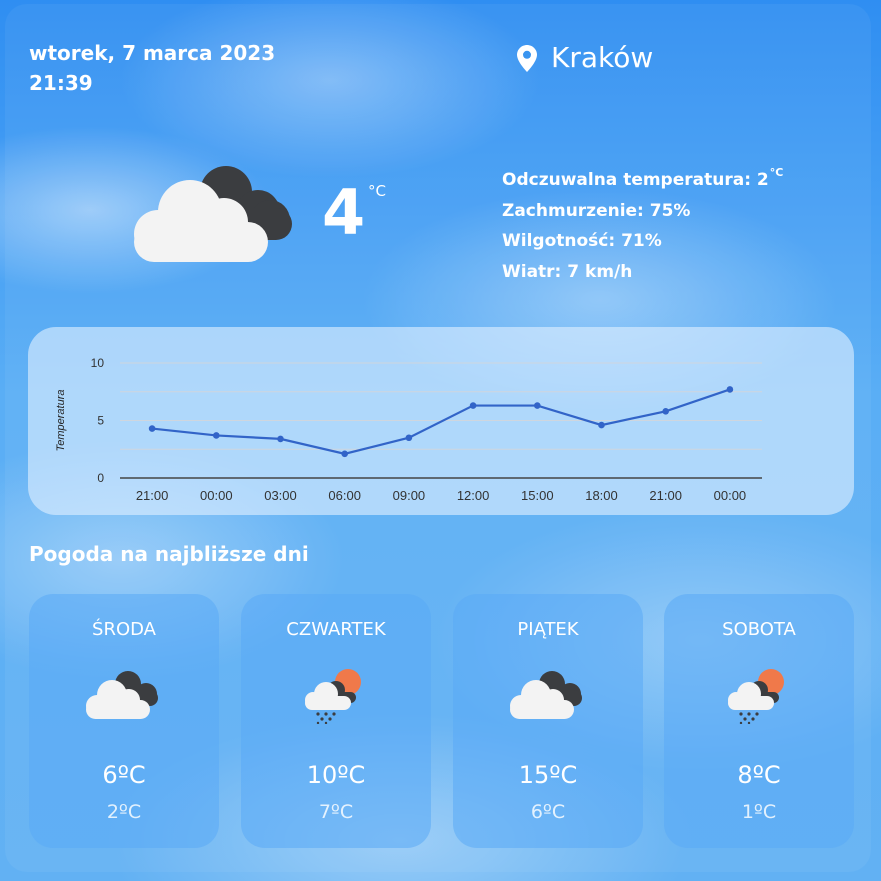 This screenshot has width=881, height=881. What do you see at coordinates (635, 180) in the screenshot?
I see `feels-like-text: Odczuwalna temperatura: 2` at bounding box center [635, 180].